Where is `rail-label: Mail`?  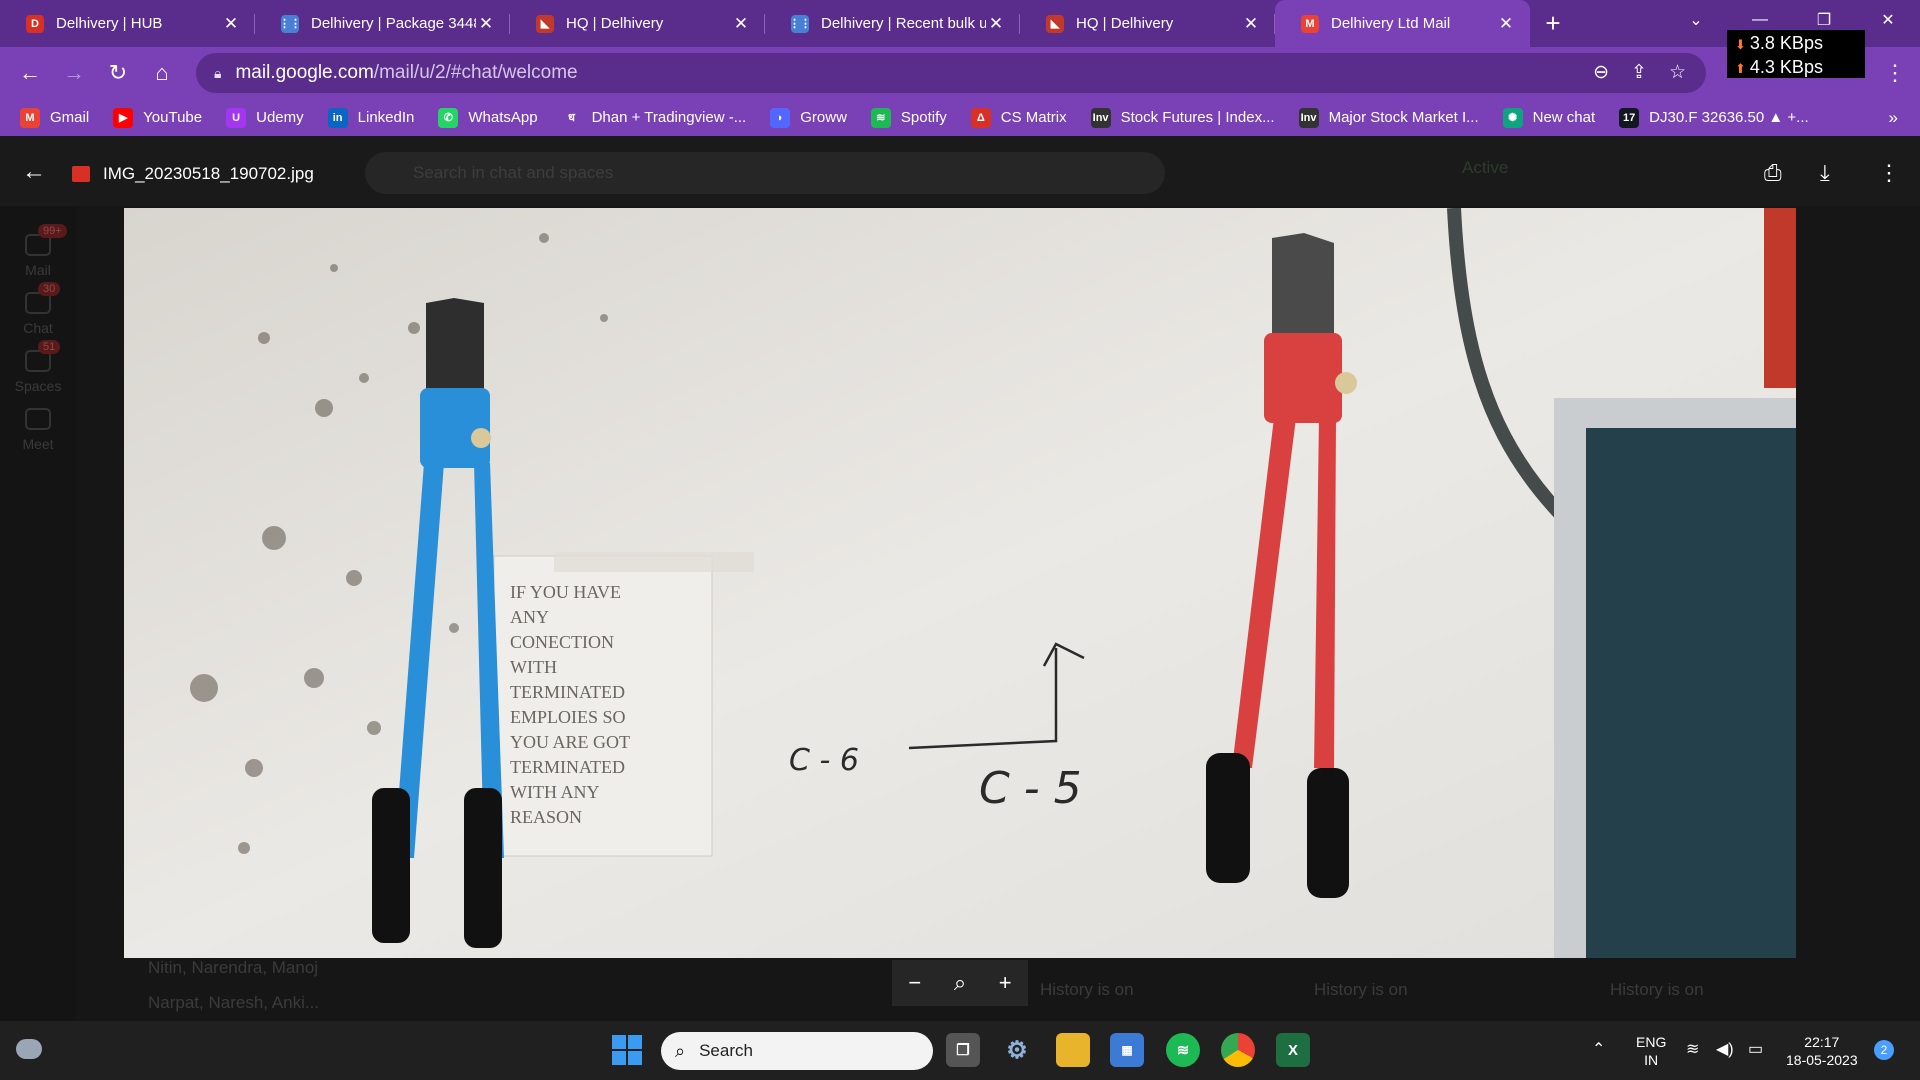 rail-label: Mail is located at coordinates (38, 270).